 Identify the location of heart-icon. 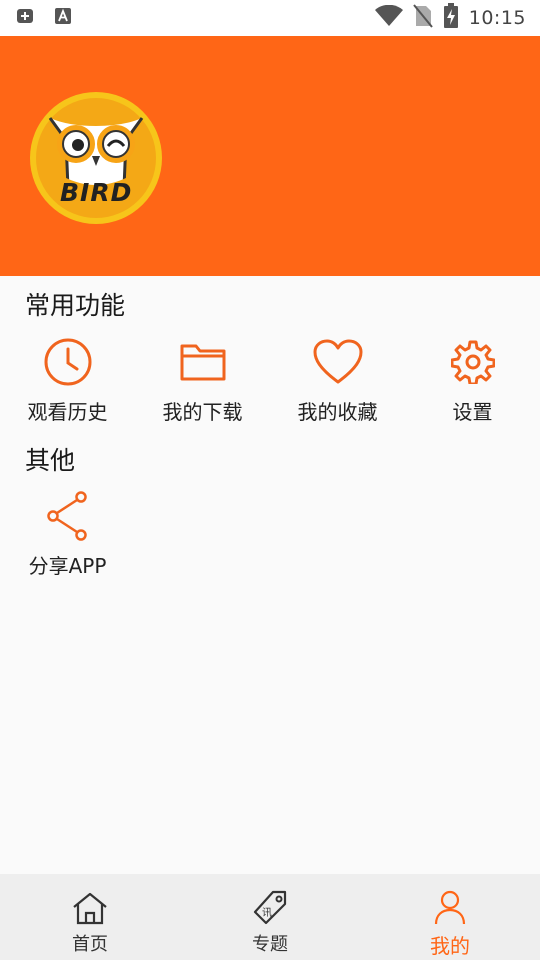
(338, 362).